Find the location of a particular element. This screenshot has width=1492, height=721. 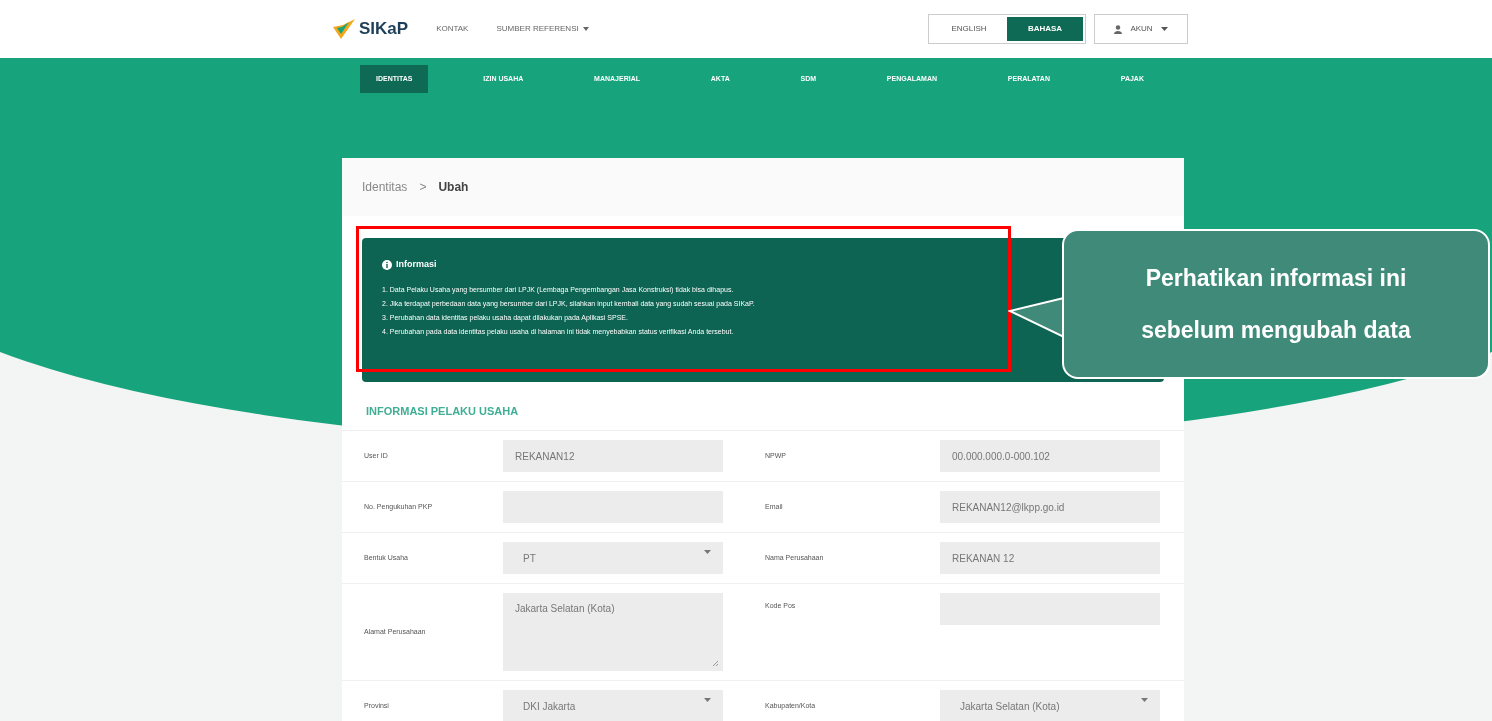

info-title: Informasi is located at coordinates (416, 264).